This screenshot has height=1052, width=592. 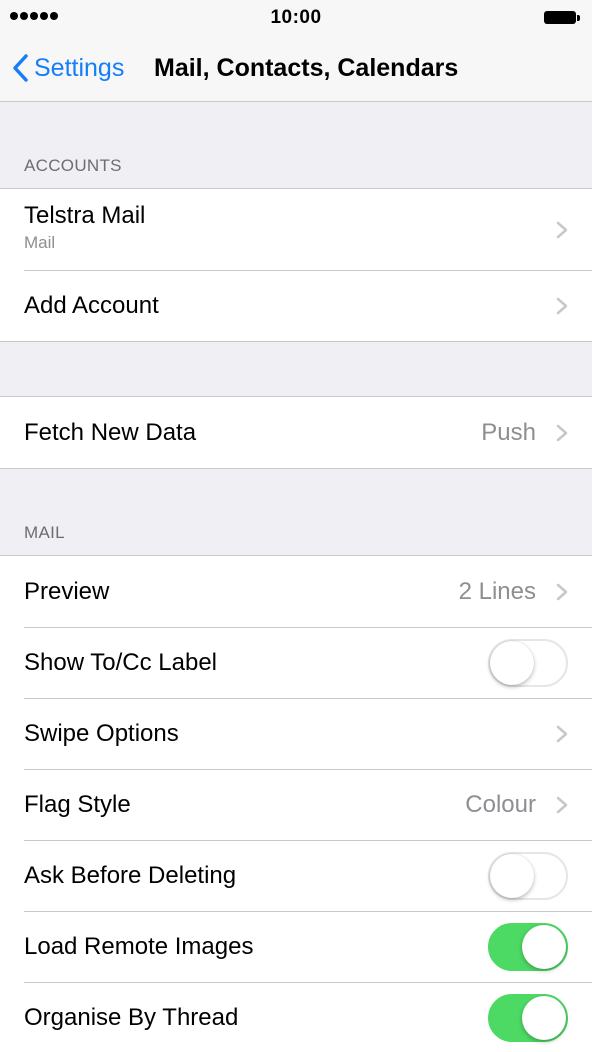 What do you see at coordinates (306, 68) in the screenshot?
I see `page-title: Mail, Contacts, Calendars` at bounding box center [306, 68].